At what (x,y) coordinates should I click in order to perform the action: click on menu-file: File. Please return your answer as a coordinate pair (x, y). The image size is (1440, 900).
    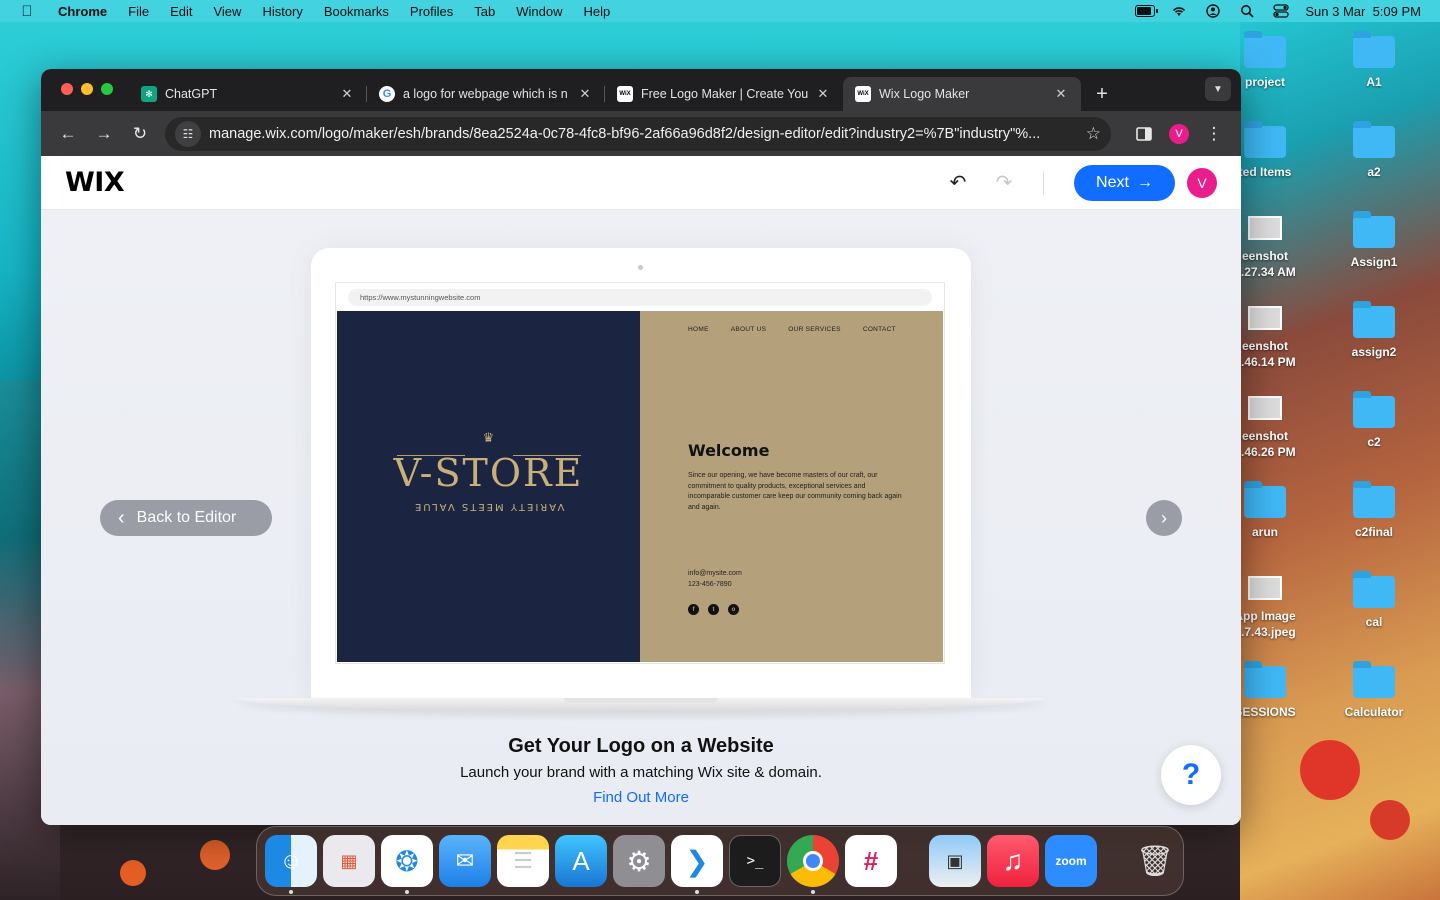
    Looking at the image, I should click on (138, 11).